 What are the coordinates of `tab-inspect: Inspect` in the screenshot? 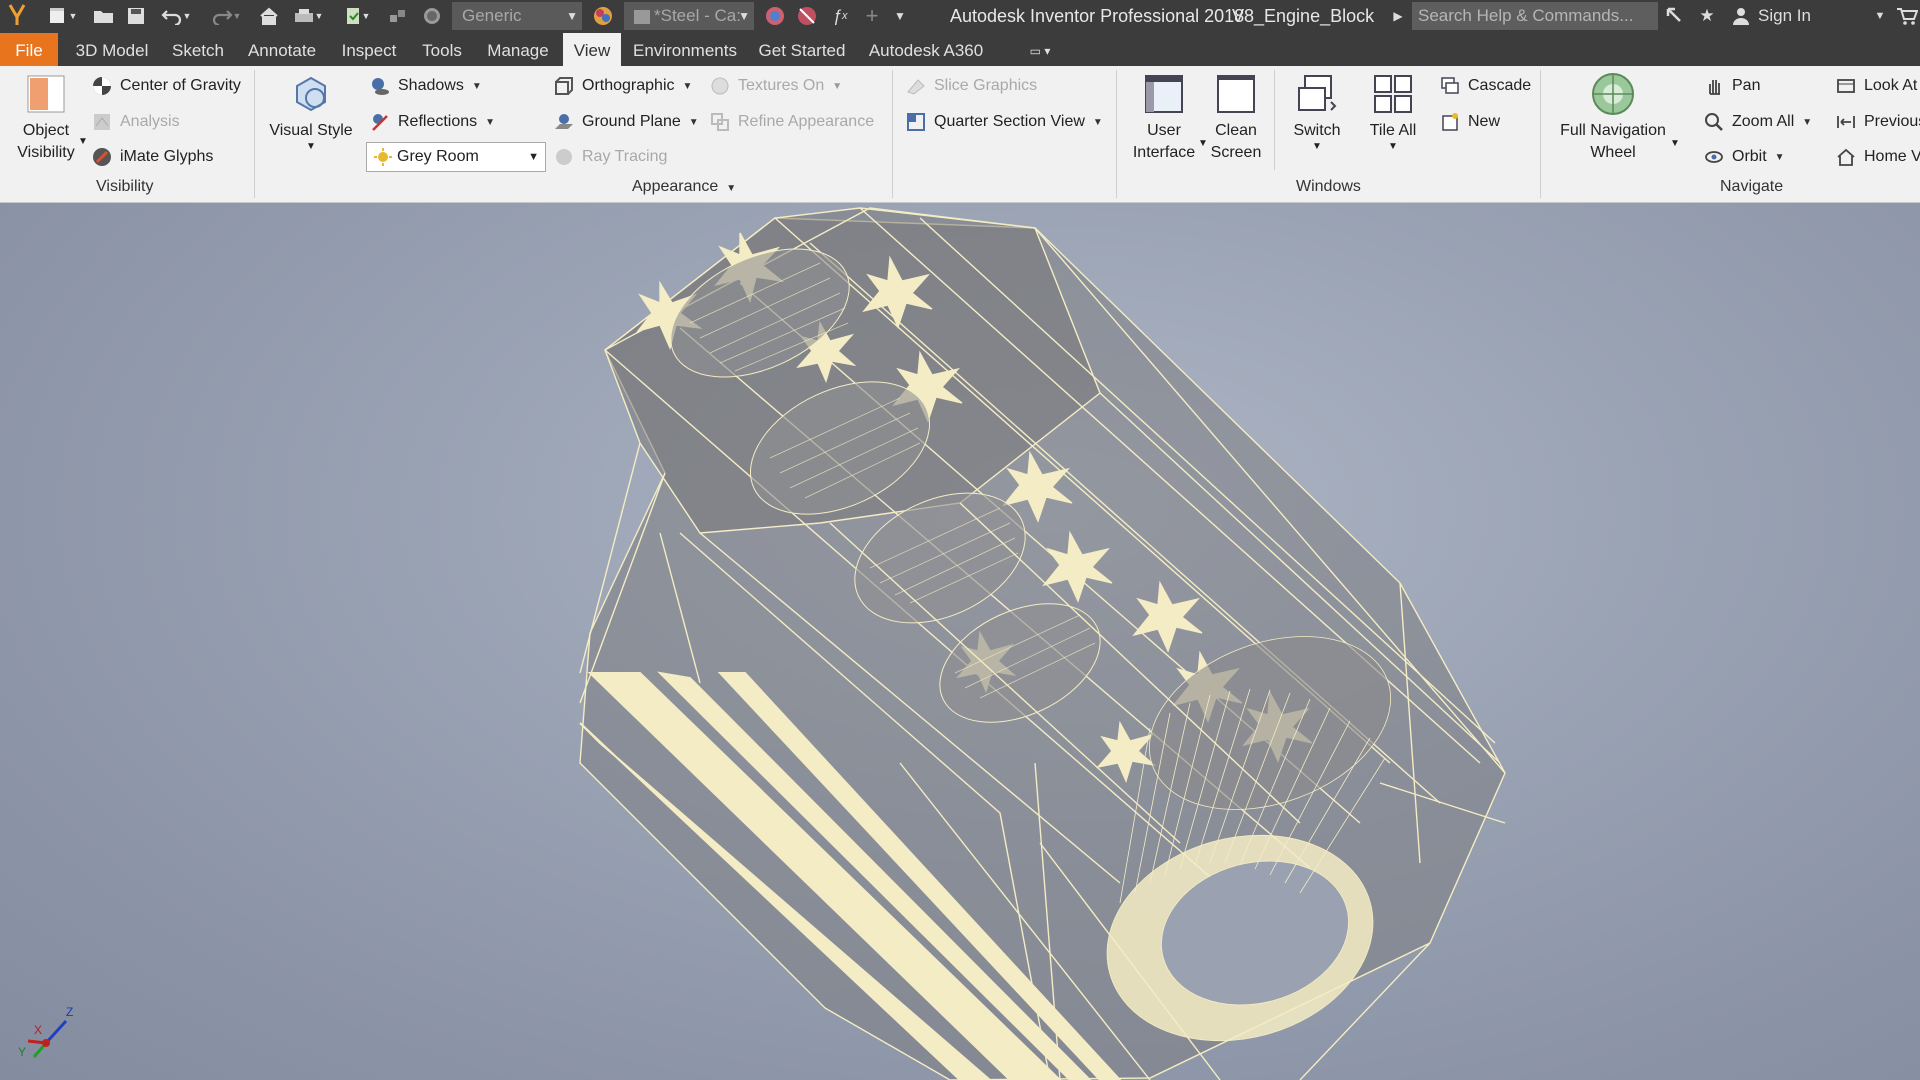 It's located at (369, 49).